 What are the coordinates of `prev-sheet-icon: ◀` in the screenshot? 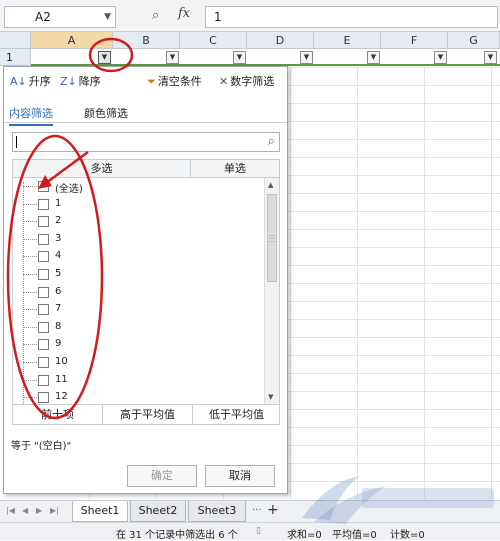 It's located at (25, 510).